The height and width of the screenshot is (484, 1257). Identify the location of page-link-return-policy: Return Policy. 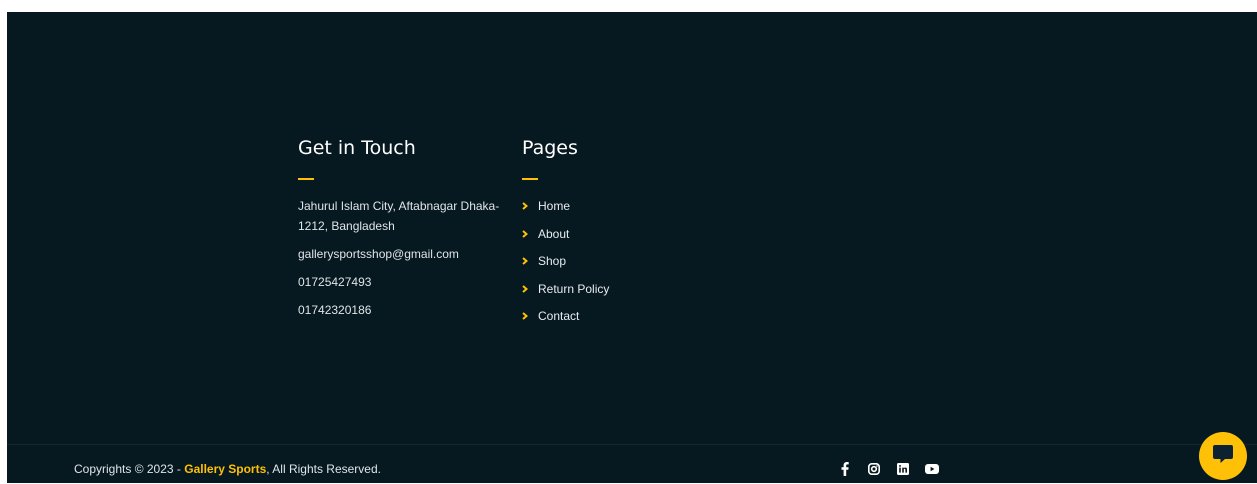
(597, 289).